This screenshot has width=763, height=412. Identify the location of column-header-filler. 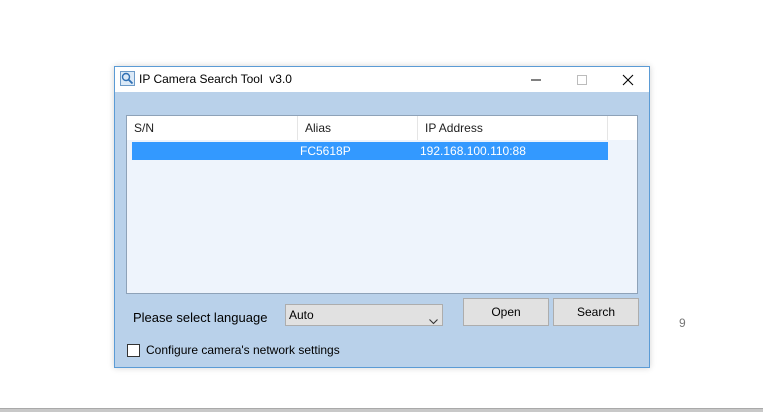
(622, 128).